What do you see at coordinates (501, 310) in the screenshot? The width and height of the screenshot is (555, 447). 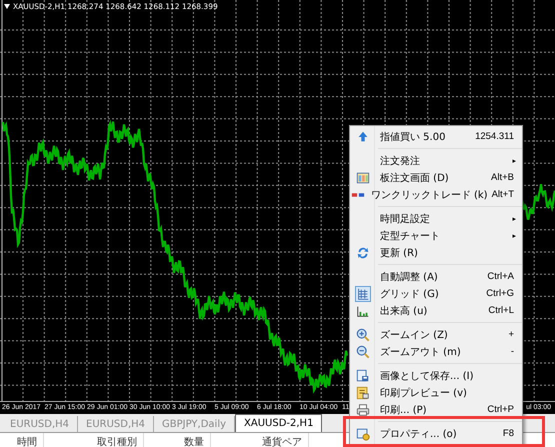 I see `shortcut-label: Ctrl+L` at bounding box center [501, 310].